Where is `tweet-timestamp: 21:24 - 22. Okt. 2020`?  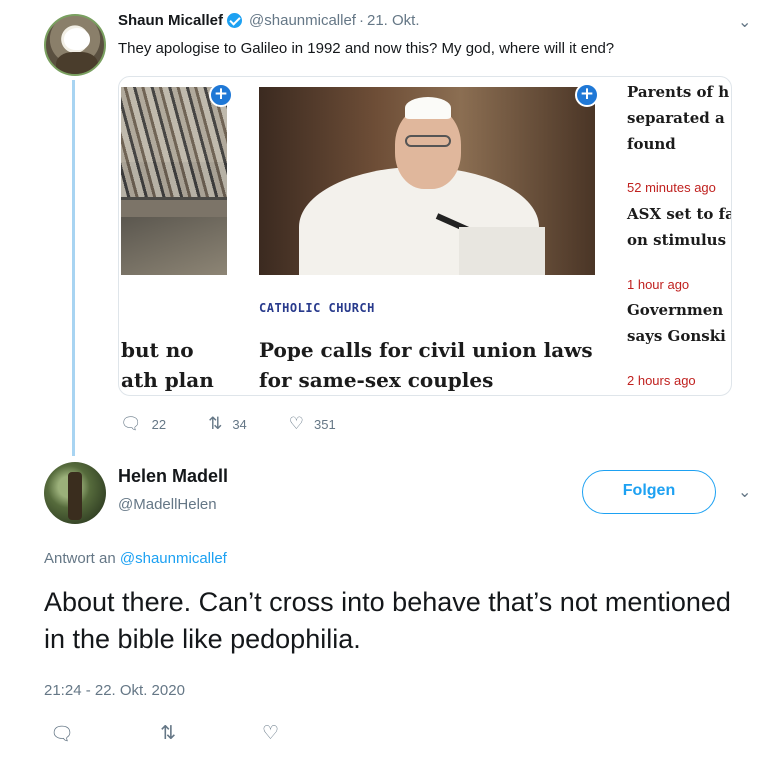 tweet-timestamp: 21:24 - 22. Okt. 2020 is located at coordinates (114, 690).